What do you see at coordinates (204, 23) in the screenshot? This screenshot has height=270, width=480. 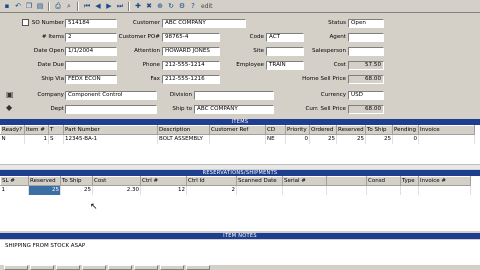 I see `customer-field: ABC COMPANY` at bounding box center [204, 23].